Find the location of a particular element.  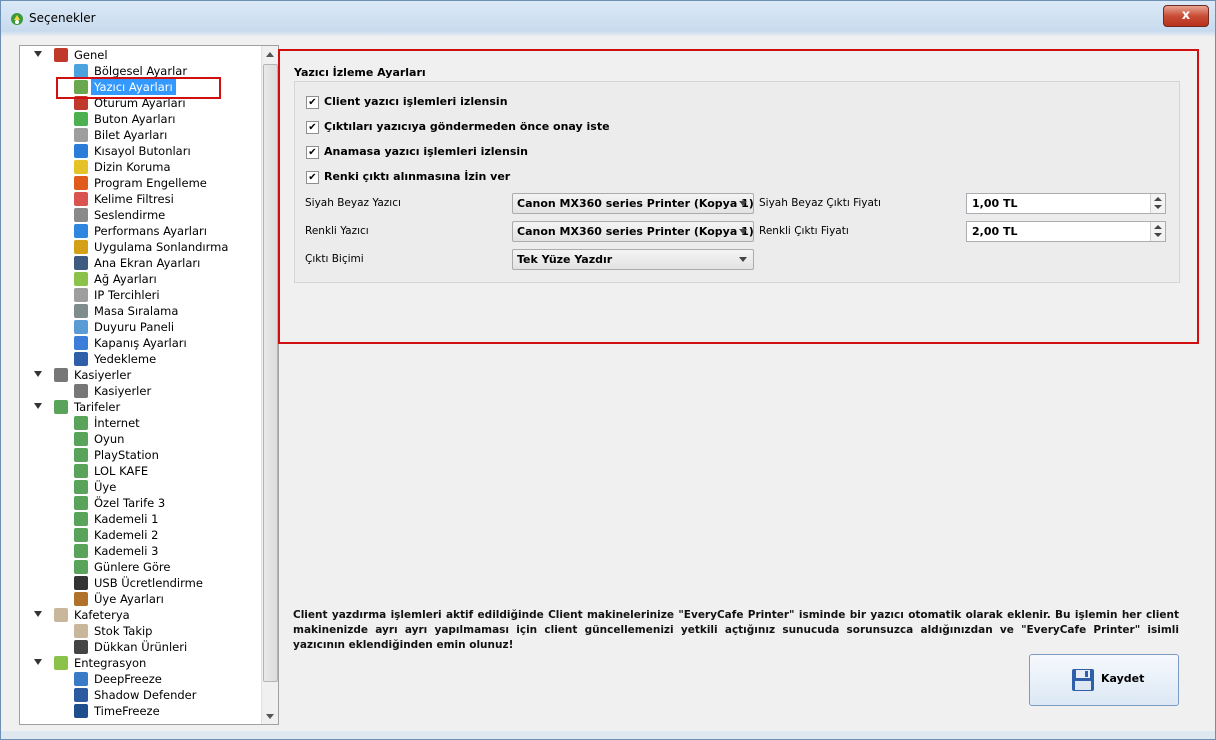

close-button: x is located at coordinates (1186, 16).